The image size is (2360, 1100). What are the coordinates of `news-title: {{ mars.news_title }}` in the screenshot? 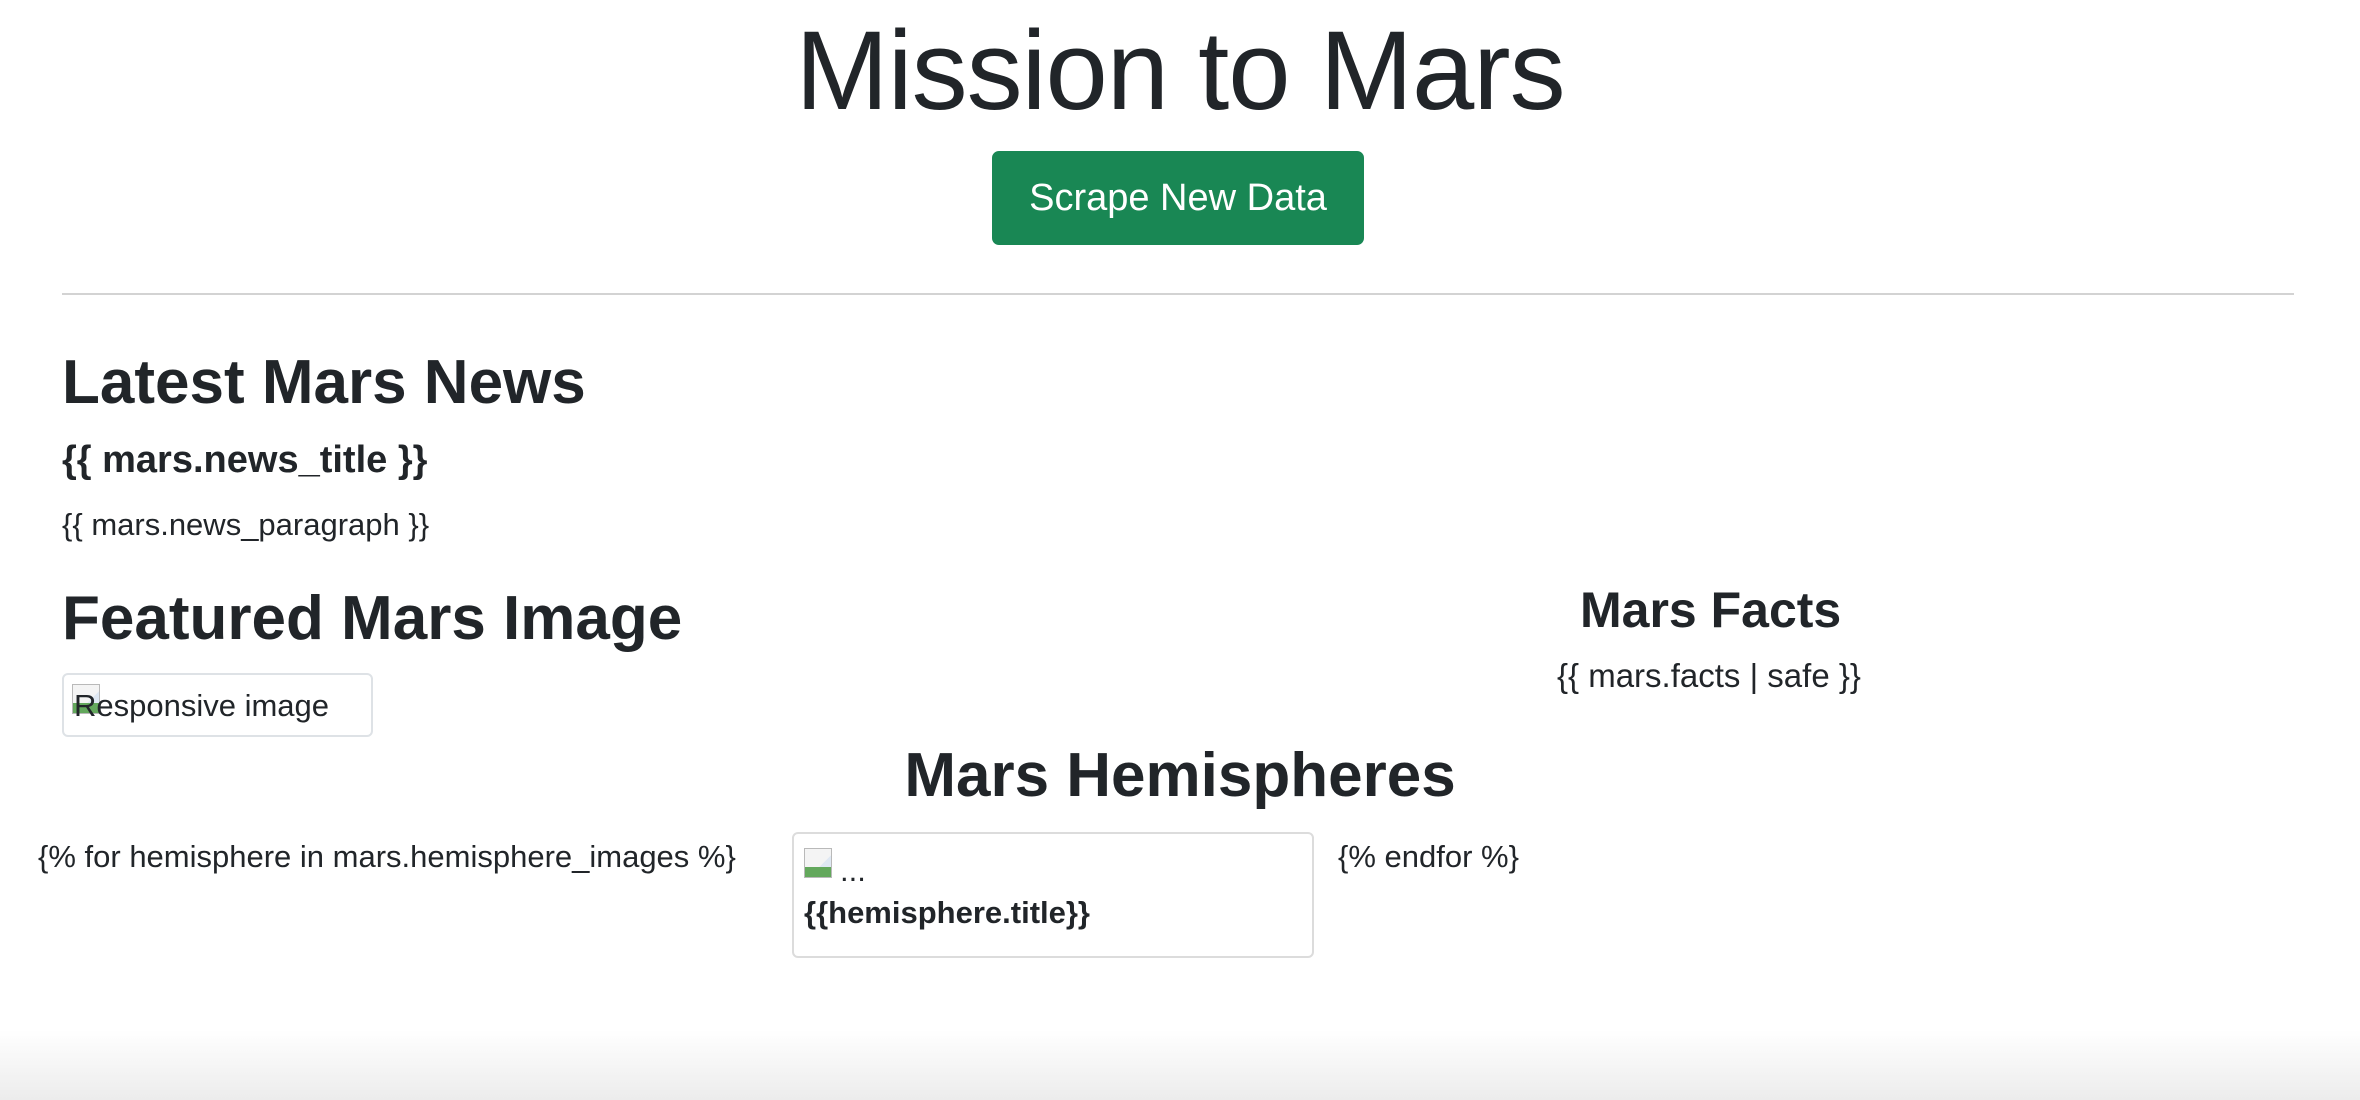 It's located at (245, 460).